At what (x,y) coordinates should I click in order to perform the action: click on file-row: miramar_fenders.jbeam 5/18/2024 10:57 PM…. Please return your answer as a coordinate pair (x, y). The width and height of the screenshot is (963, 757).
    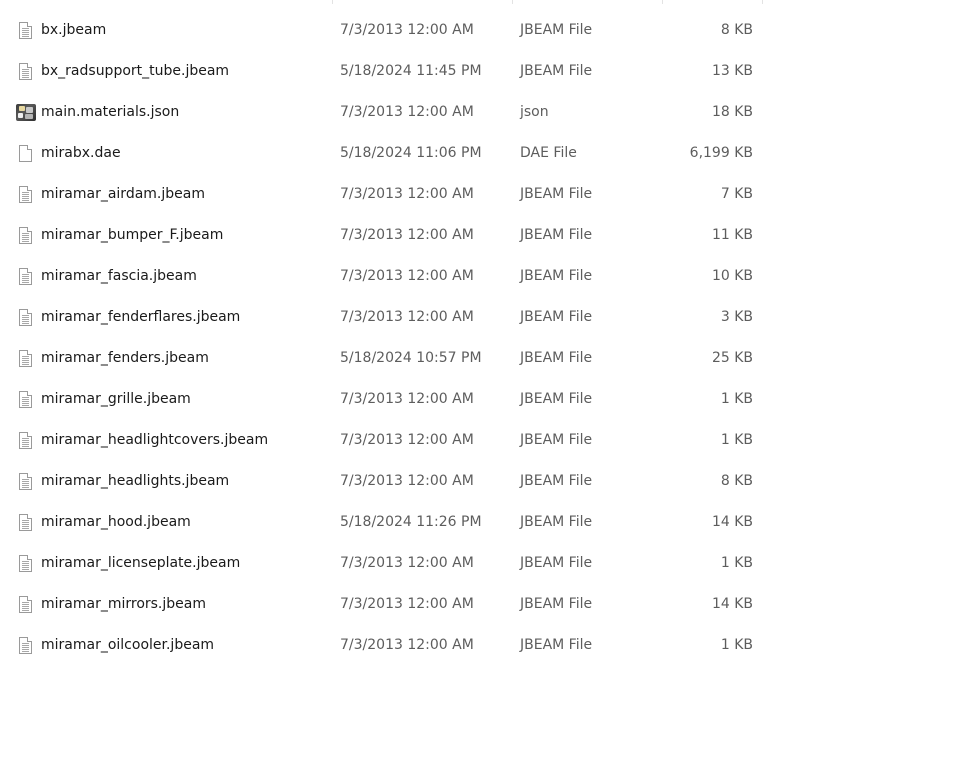
    Looking at the image, I should click on (481, 358).